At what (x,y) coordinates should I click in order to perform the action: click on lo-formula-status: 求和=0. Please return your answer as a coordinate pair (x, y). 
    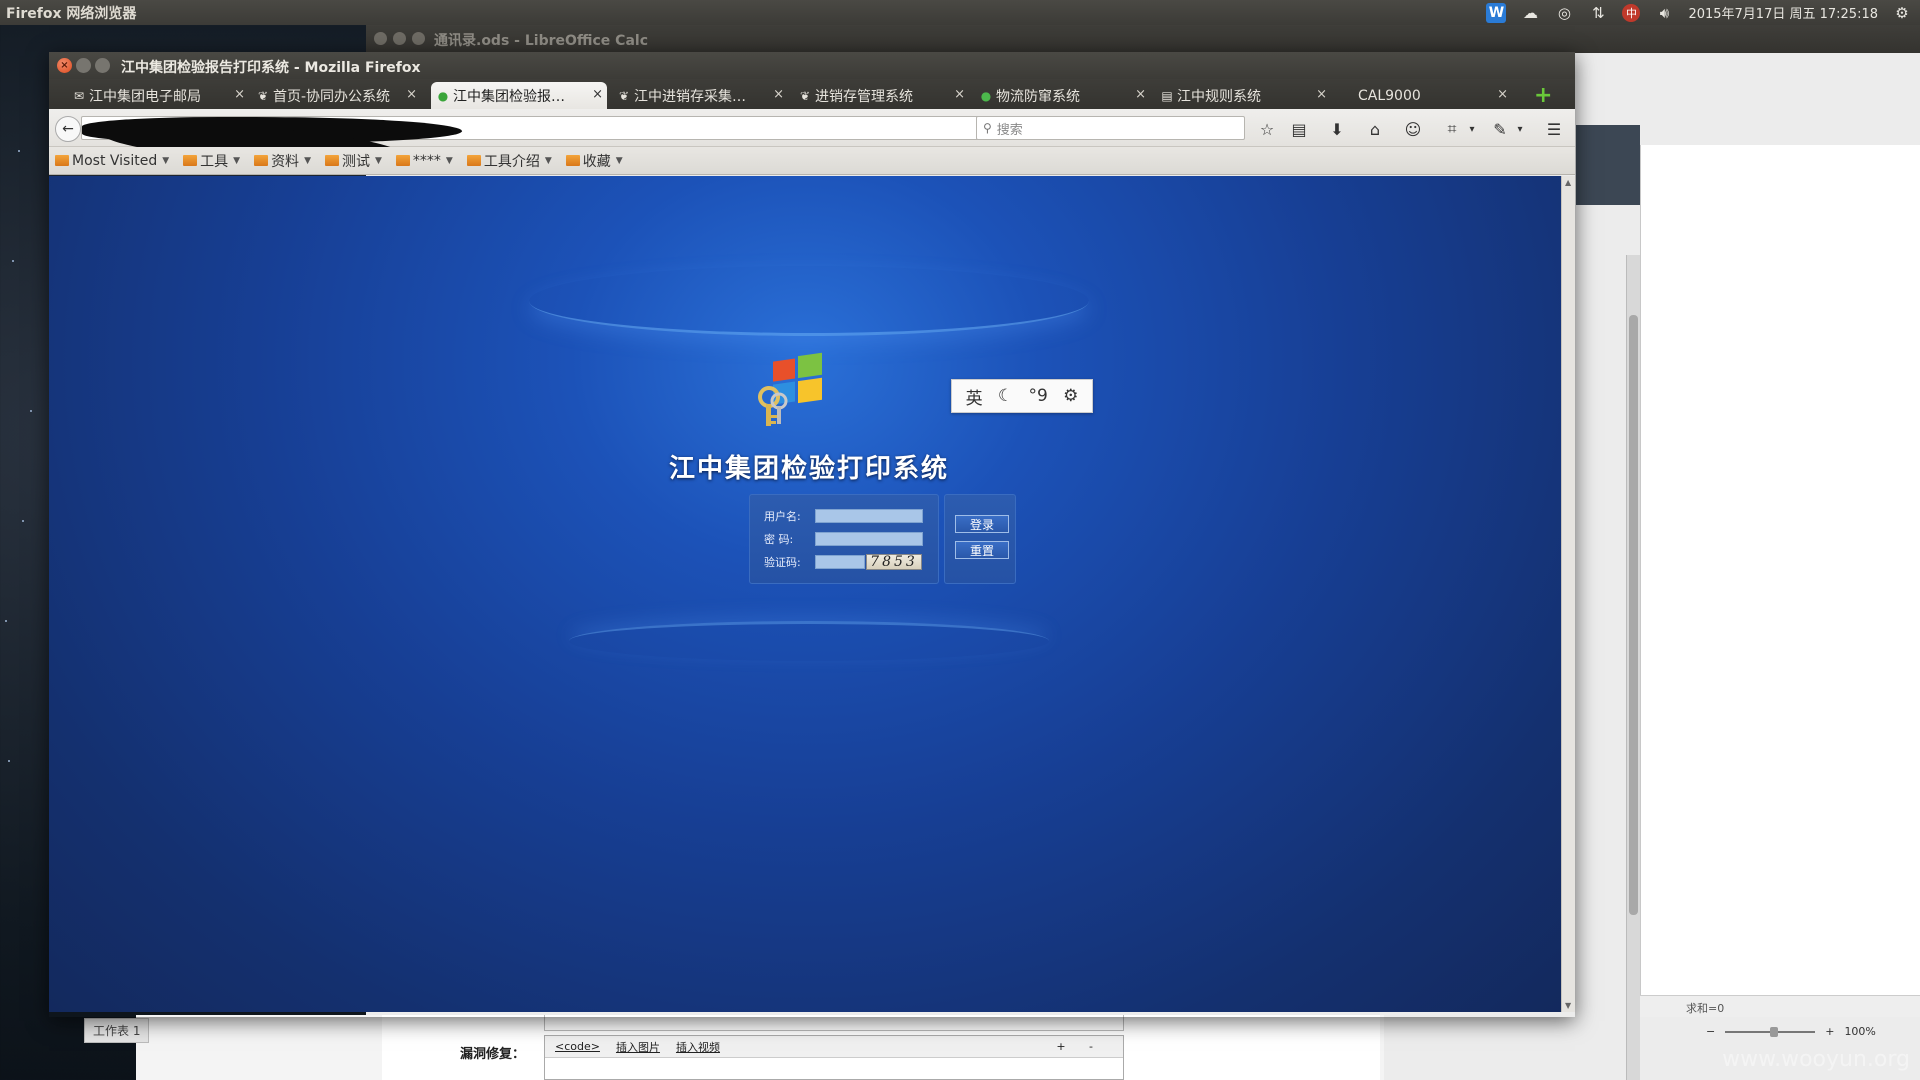
    Looking at the image, I should click on (1780, 1006).